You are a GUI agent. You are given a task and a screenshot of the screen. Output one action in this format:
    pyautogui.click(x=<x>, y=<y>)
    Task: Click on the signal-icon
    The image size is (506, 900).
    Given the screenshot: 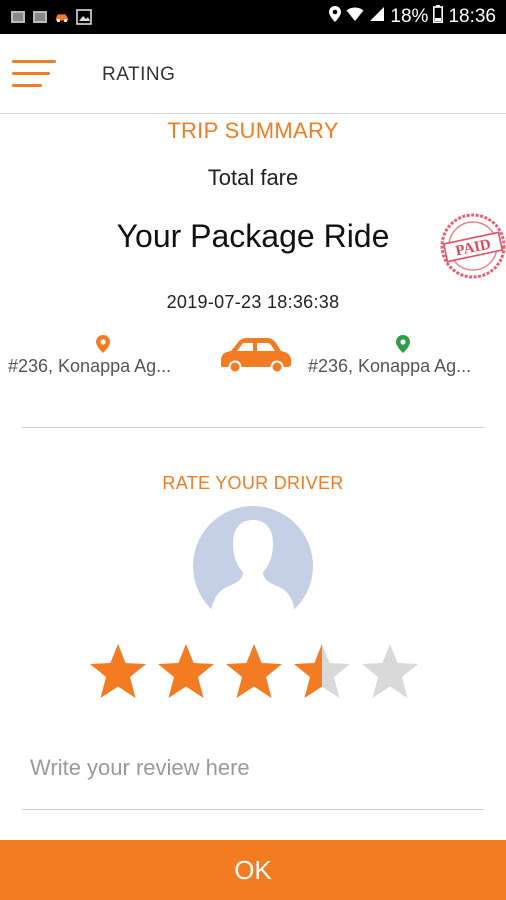 What is the action you would take?
    pyautogui.click(x=377, y=17)
    